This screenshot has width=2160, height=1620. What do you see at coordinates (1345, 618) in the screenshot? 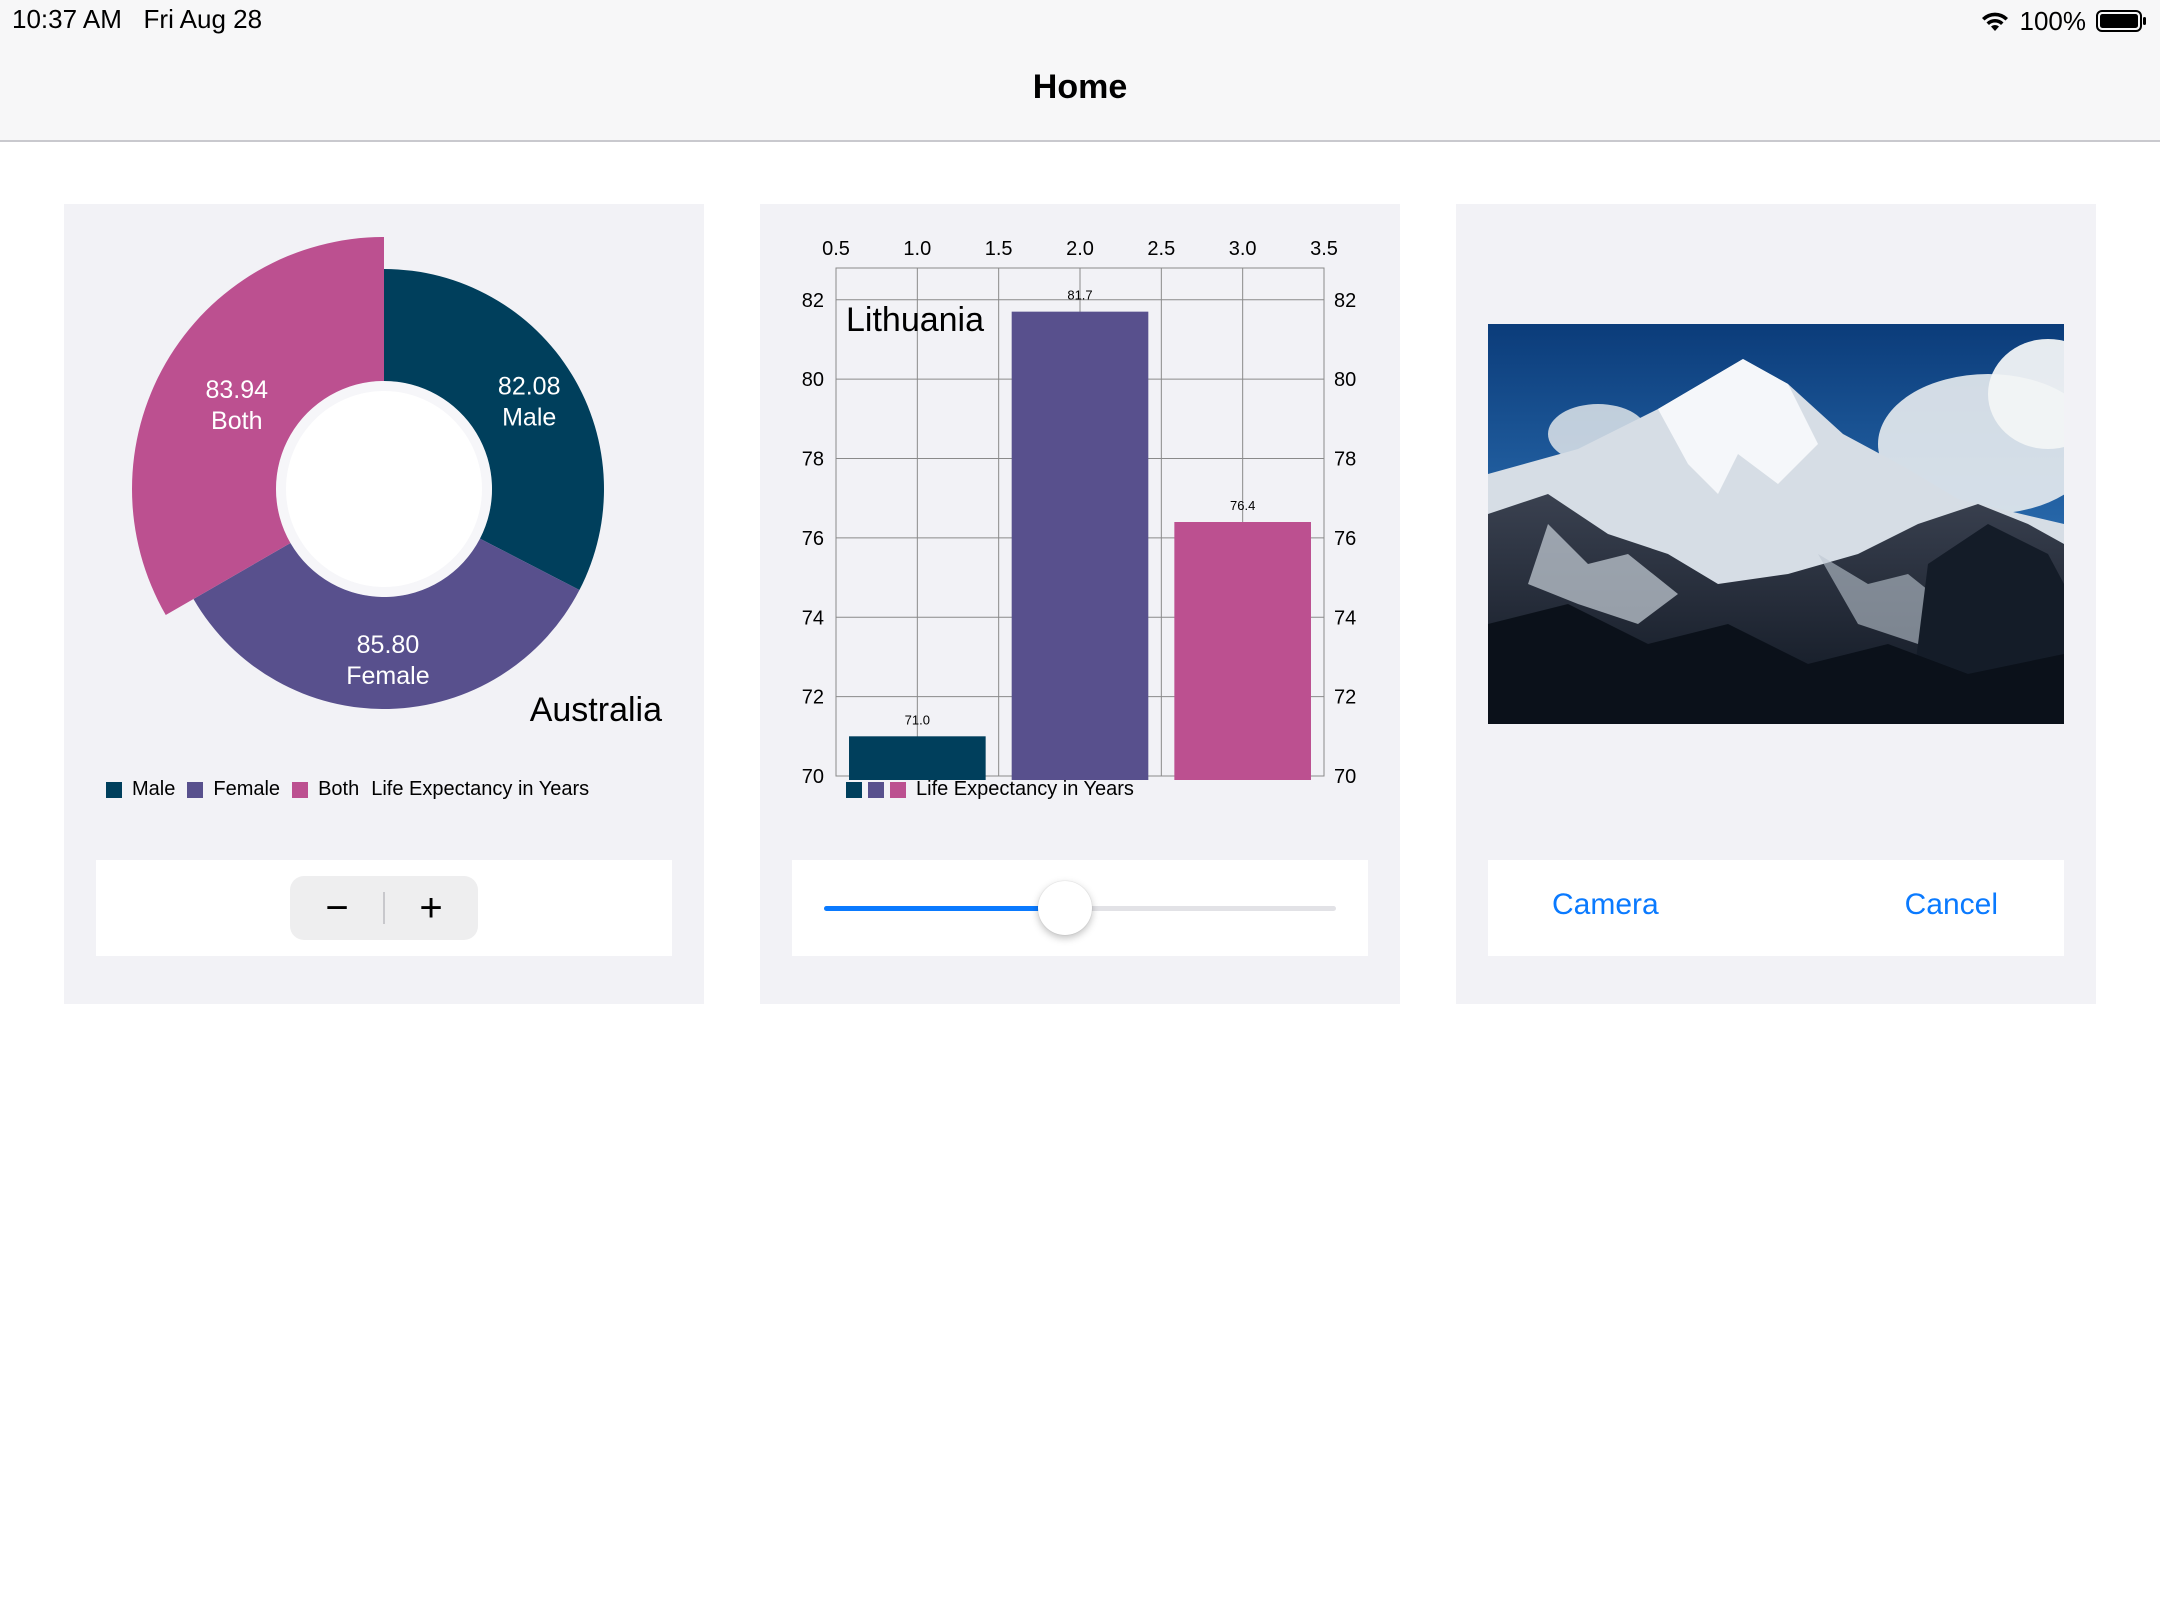
I see `y-tick-label-right: 74` at bounding box center [1345, 618].